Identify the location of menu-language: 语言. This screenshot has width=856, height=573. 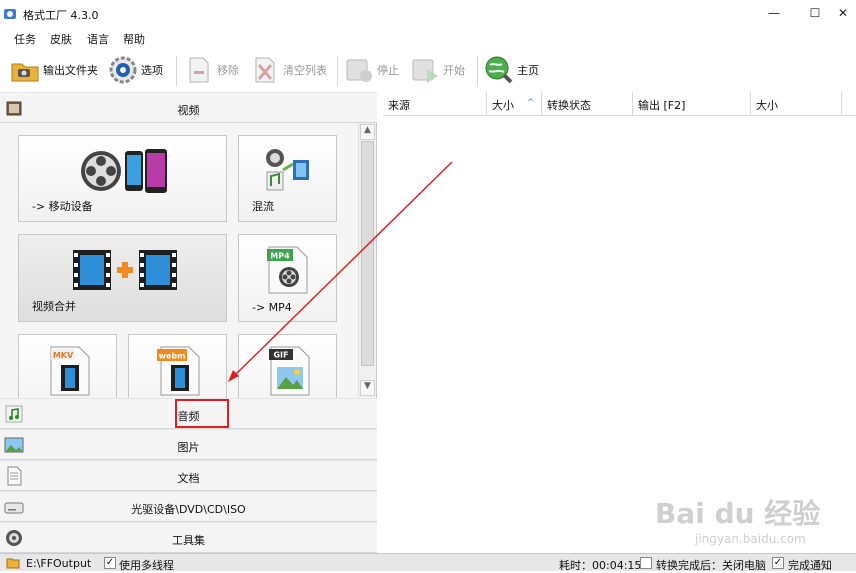
(98, 39).